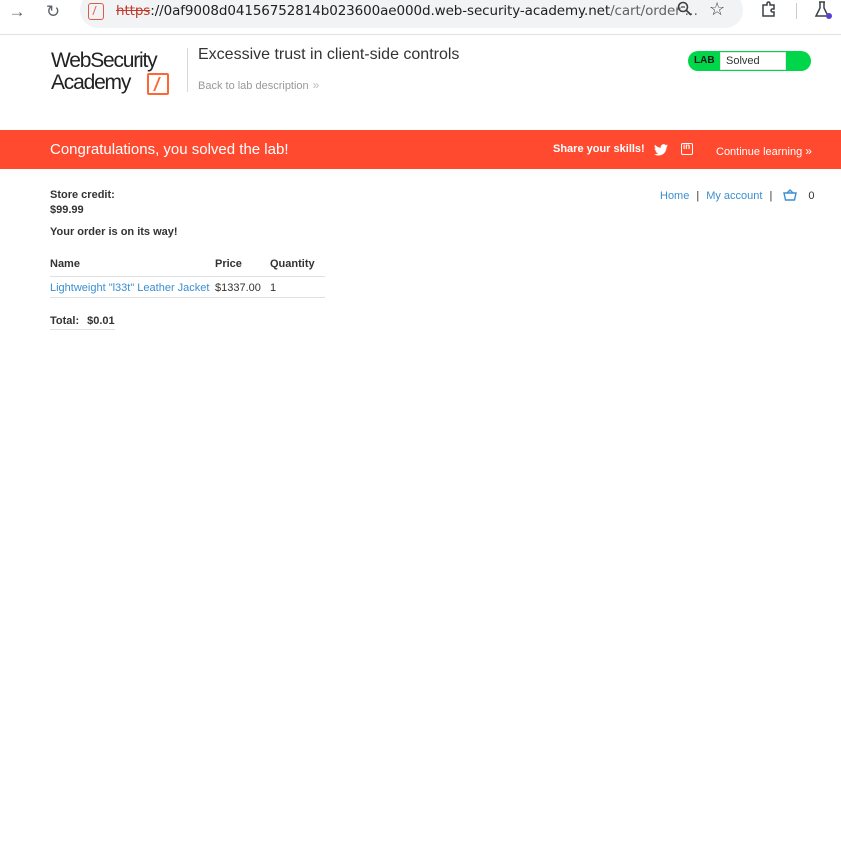 This screenshot has width=841, height=844. What do you see at coordinates (329, 54) in the screenshot?
I see `lab-title: Excessive trust in client-side controls` at bounding box center [329, 54].